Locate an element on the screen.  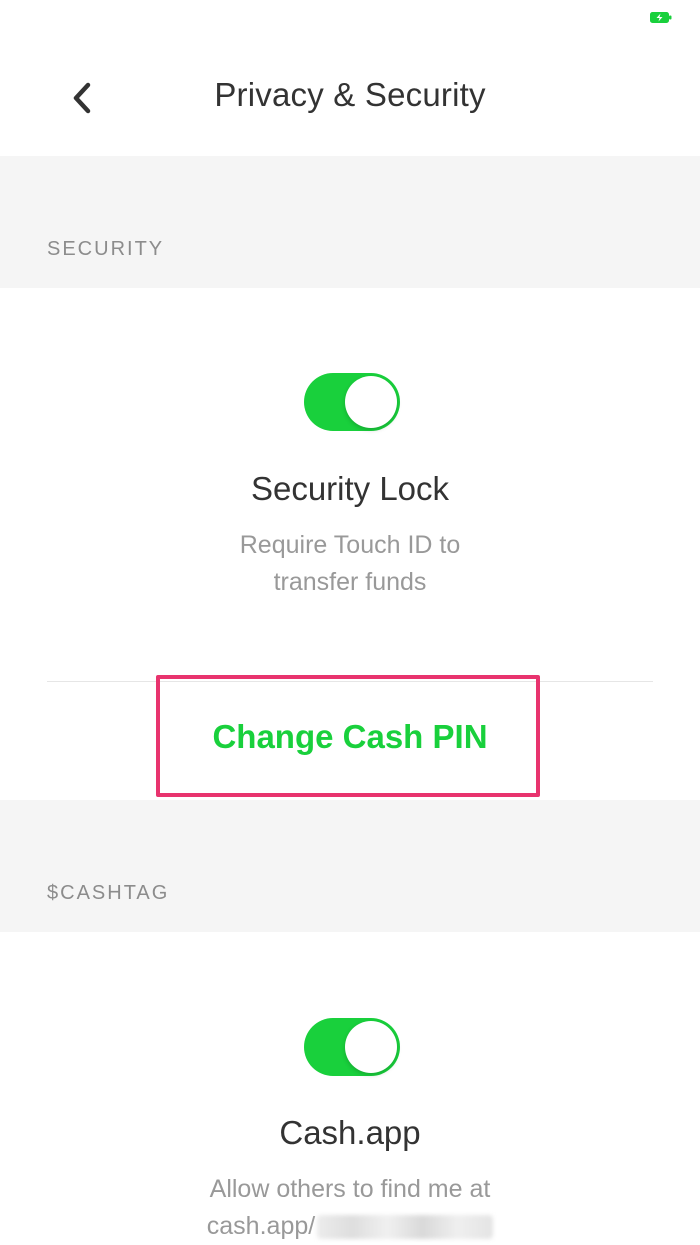
security-lock-toggle is located at coordinates (352, 402).